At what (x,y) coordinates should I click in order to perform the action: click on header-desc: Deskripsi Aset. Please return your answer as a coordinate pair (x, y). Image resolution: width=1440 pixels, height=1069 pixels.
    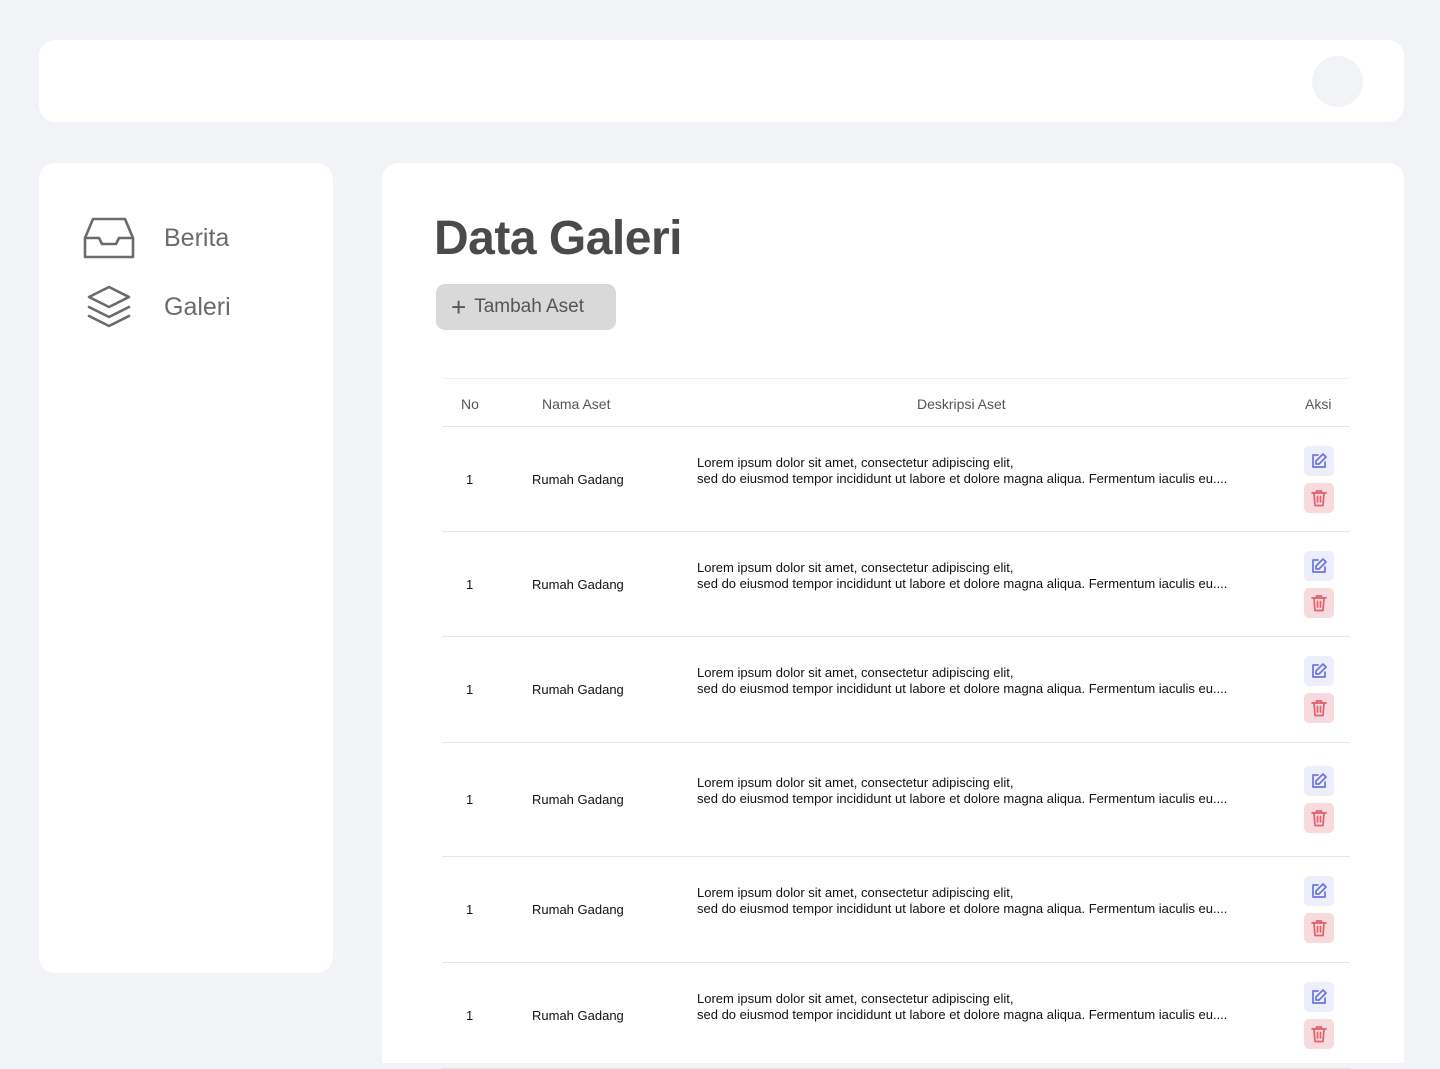
    Looking at the image, I should click on (961, 404).